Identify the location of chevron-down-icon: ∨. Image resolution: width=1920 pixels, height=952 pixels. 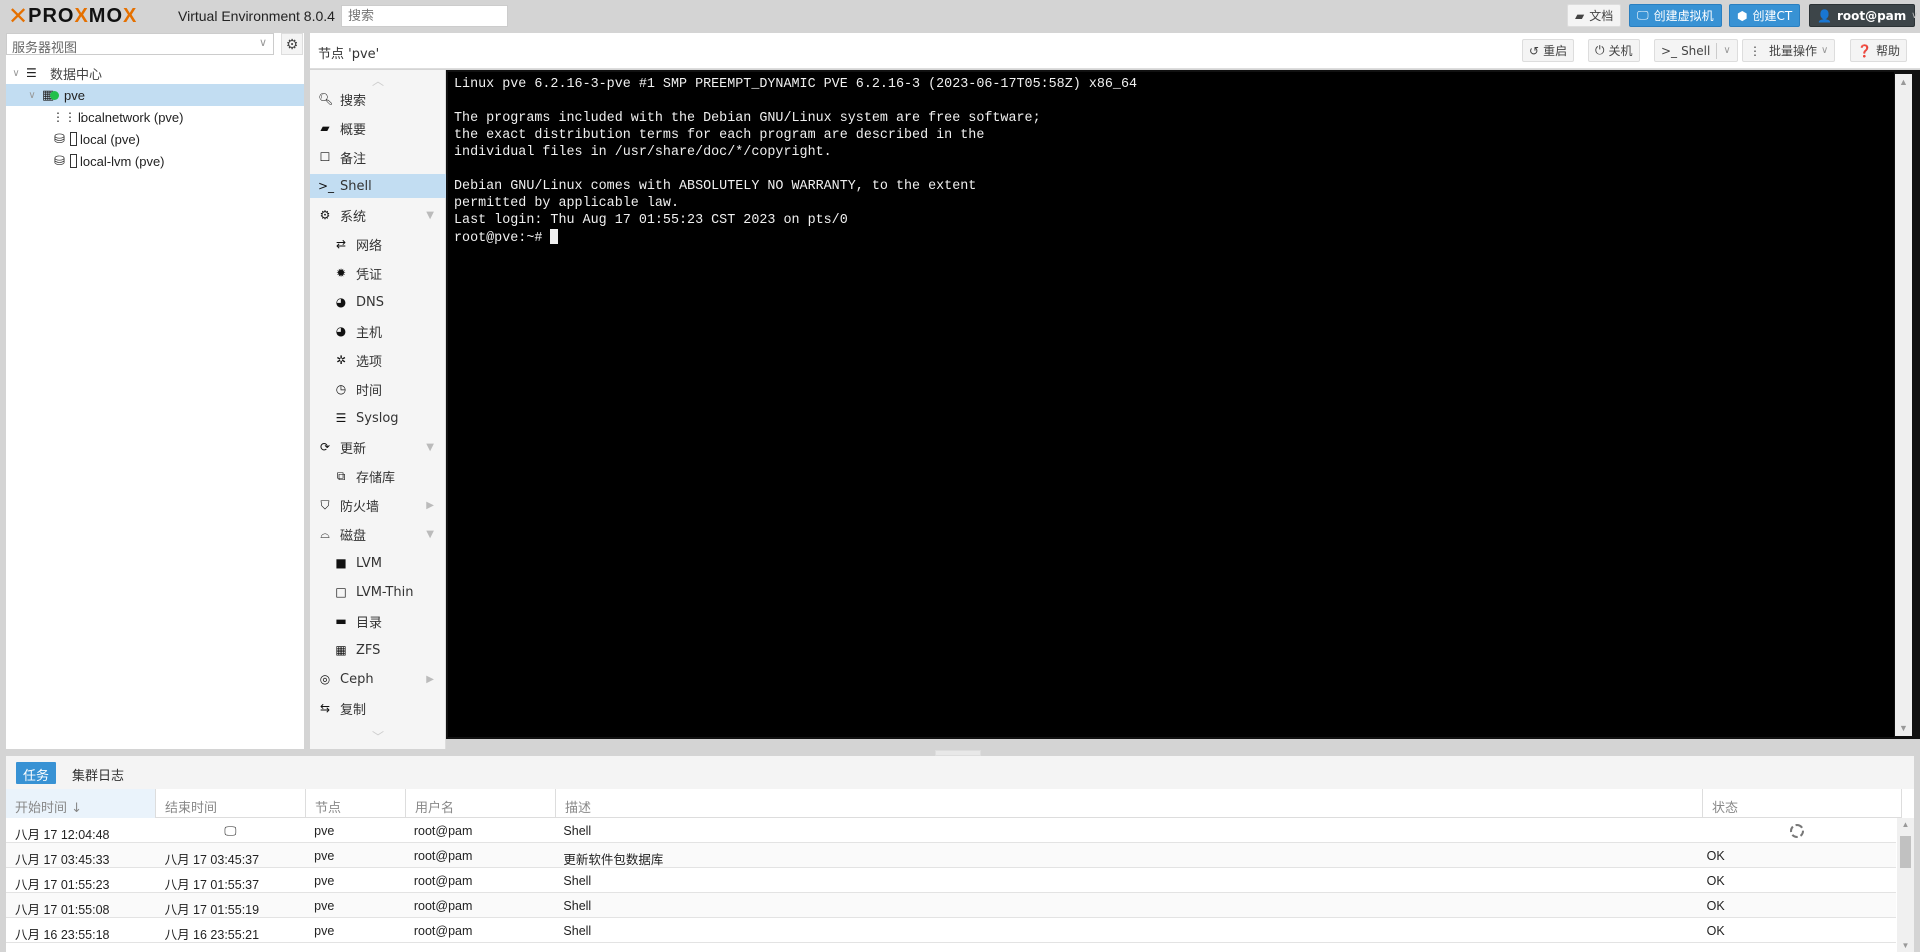
(1726, 50).